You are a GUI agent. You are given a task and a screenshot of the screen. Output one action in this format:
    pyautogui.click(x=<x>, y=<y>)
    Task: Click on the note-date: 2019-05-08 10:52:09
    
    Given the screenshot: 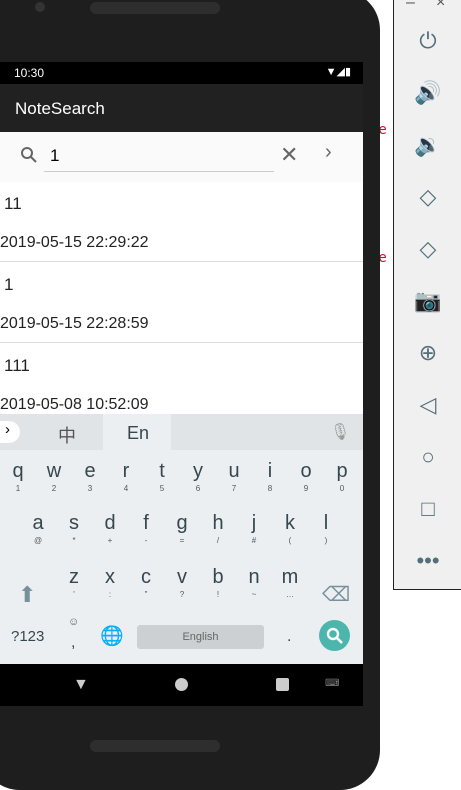 What is the action you would take?
    pyautogui.click(x=74, y=404)
    